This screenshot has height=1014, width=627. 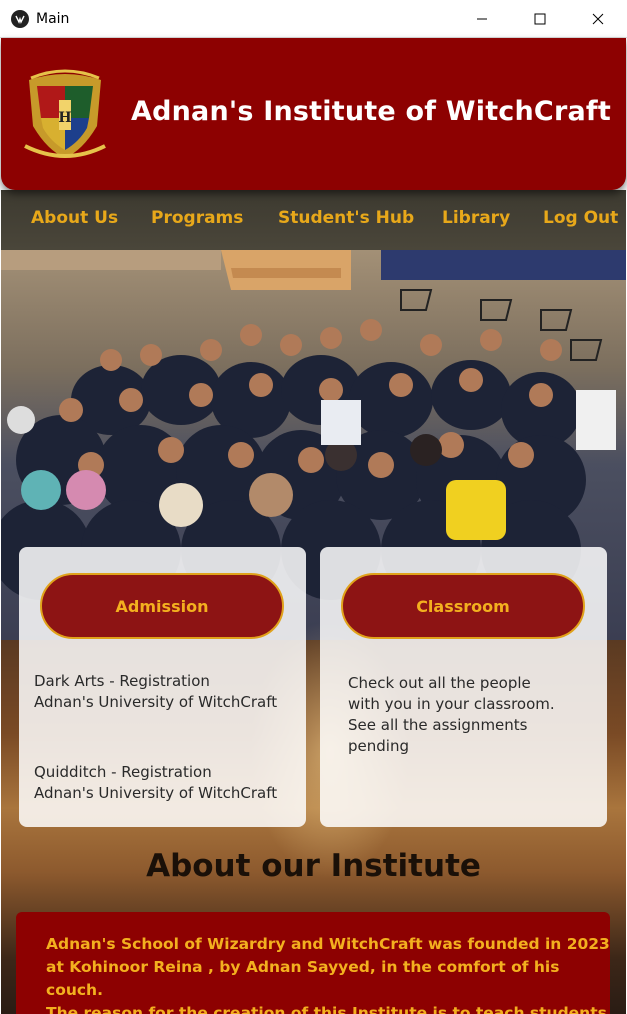 I want to click on nav-item-programs: Programs, so click(x=197, y=218).